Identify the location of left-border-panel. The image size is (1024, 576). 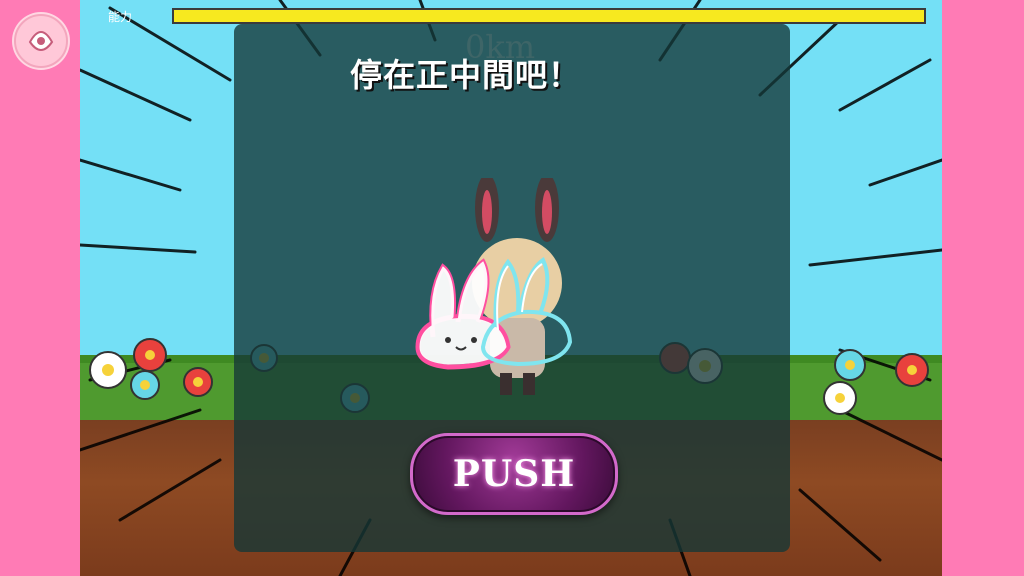
(40, 288).